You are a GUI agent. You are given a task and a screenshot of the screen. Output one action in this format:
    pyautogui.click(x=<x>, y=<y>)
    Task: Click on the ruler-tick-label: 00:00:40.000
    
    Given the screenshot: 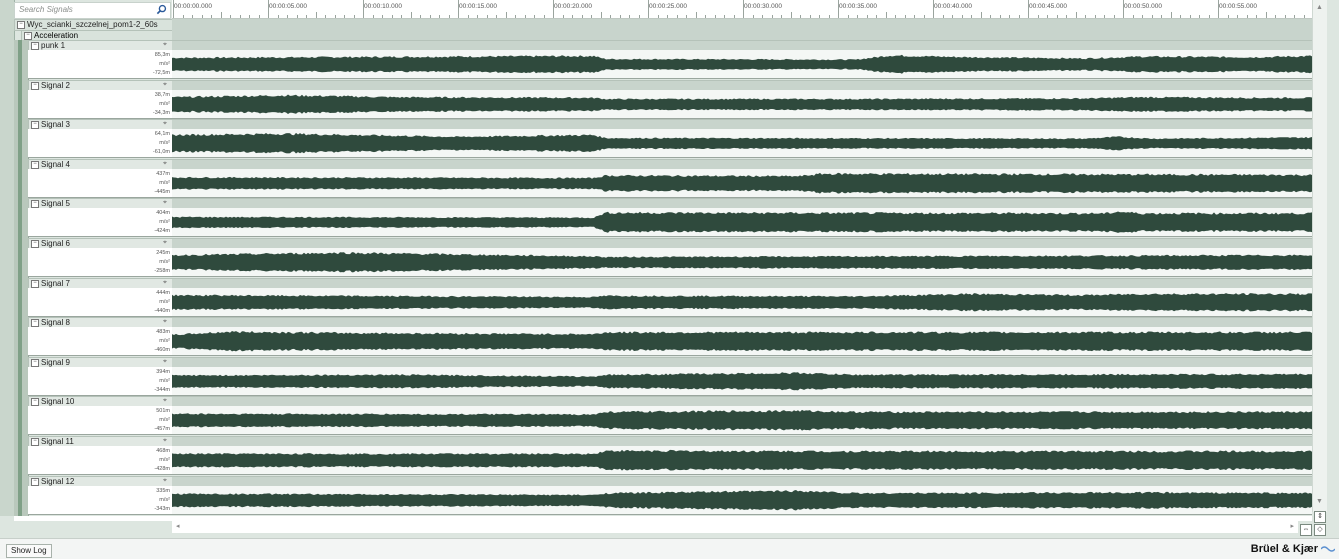 What is the action you would take?
    pyautogui.click(x=953, y=6)
    